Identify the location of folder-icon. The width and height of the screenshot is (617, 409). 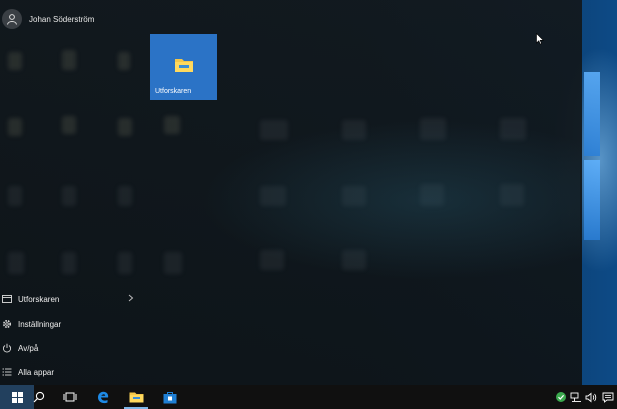
(184, 67).